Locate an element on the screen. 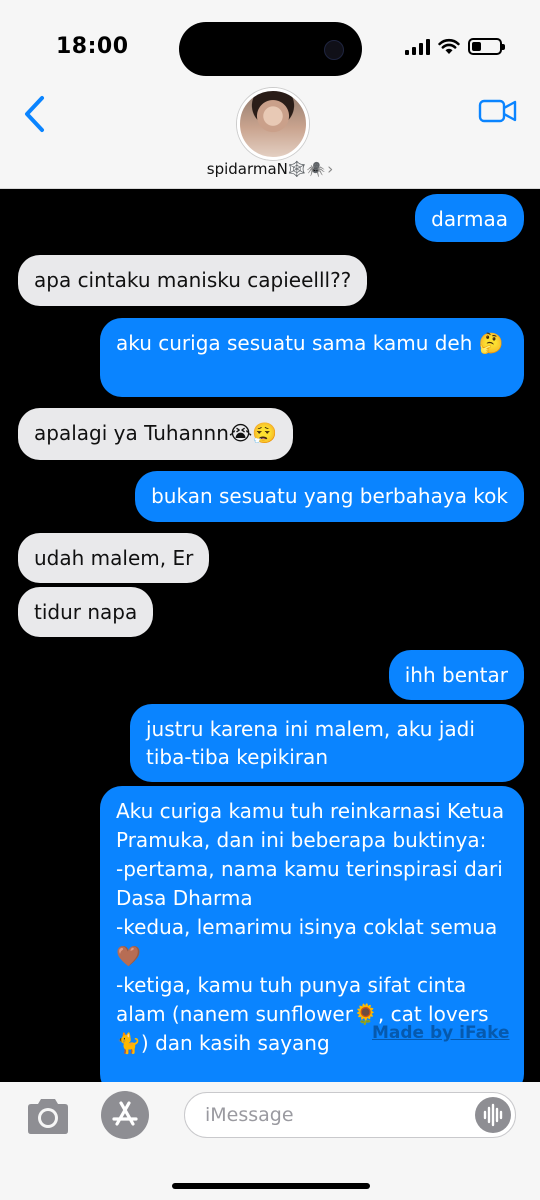 The width and height of the screenshot is (540, 1200). message-bubble-outgoing: darmaa is located at coordinates (469, 218).